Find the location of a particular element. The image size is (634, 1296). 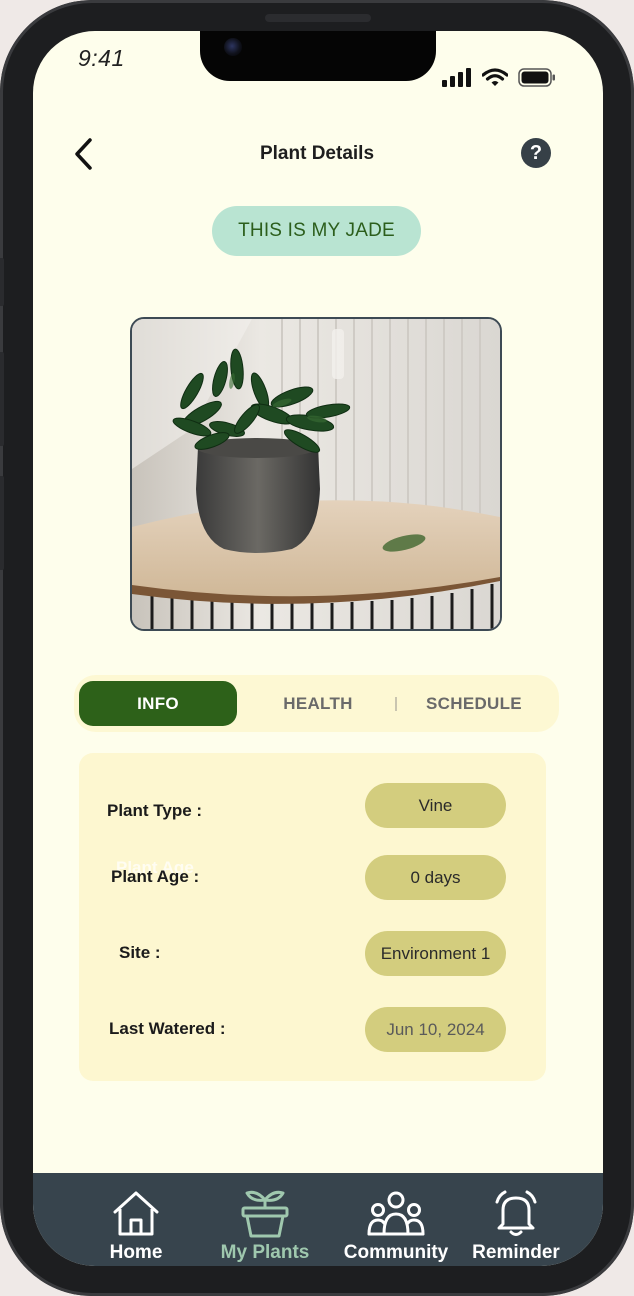

community-icon is located at coordinates (396, 1213).